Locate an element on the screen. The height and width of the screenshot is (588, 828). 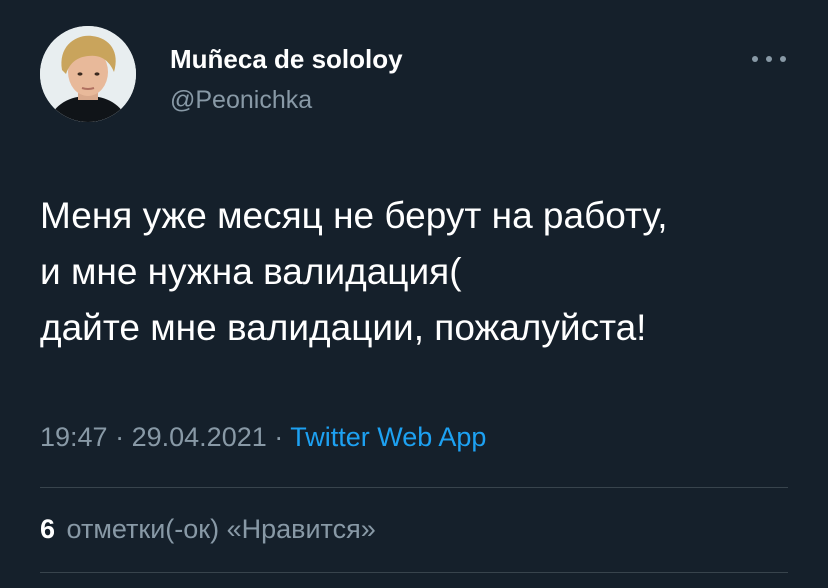
likes-label: отметки(-ок) «Нравится» is located at coordinates (221, 529).